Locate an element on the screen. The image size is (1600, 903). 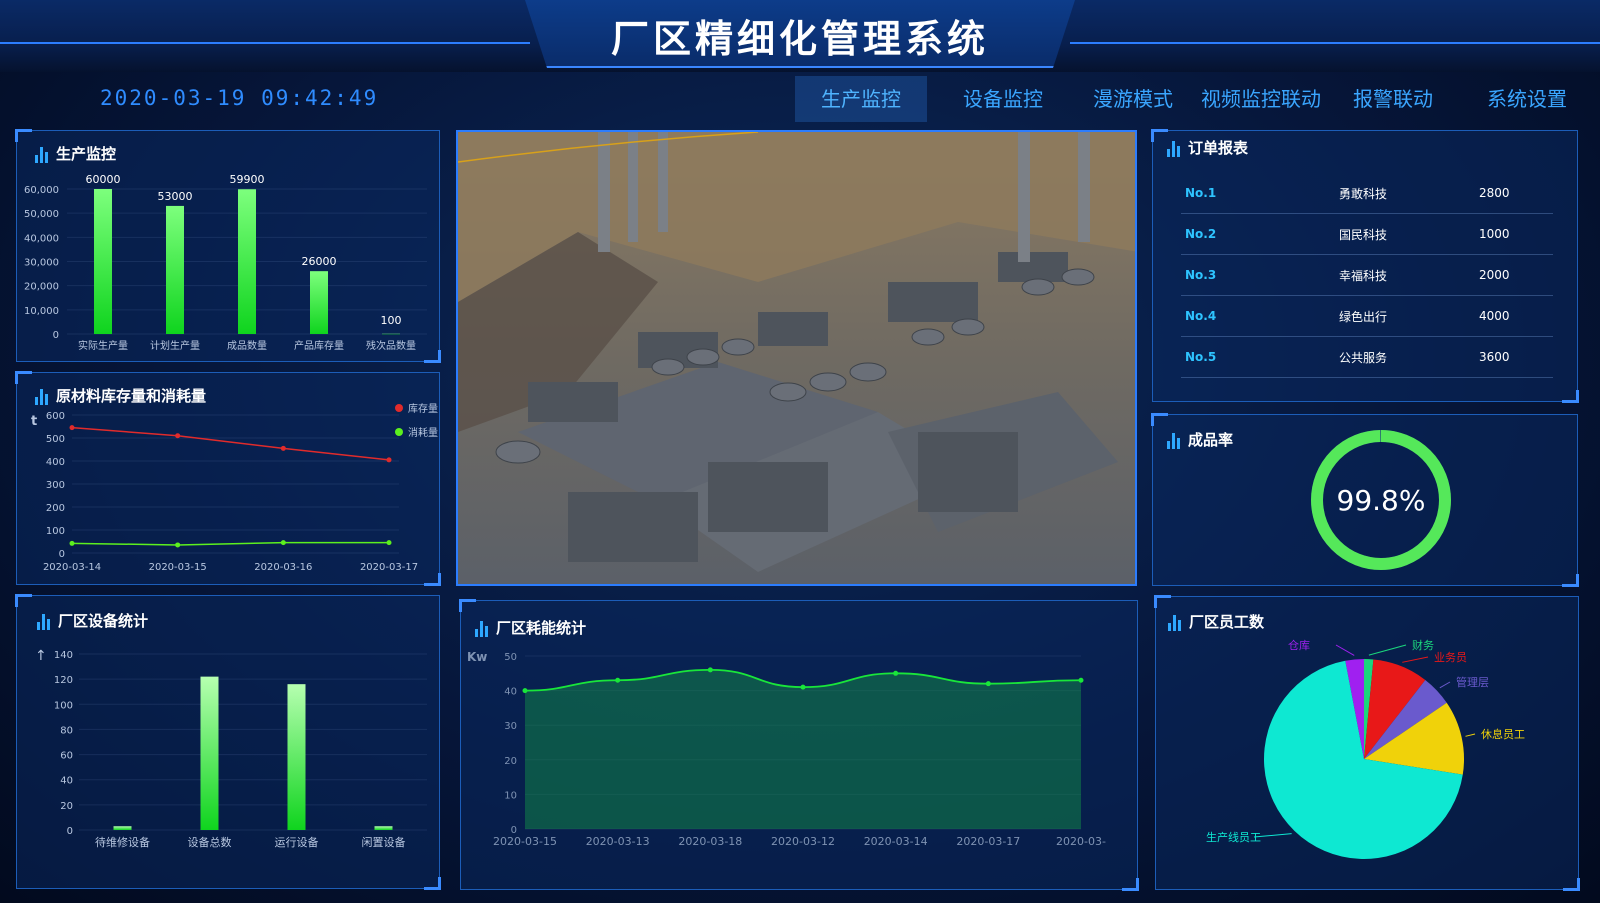
nav-item-production: 生产监控 is located at coordinates (861, 99).